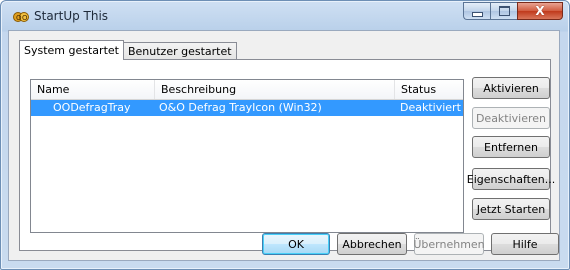 Image resolution: width=570 pixels, height=270 pixels. Describe the element at coordinates (511, 88) in the screenshot. I see `activate-button: Aktivieren` at that location.